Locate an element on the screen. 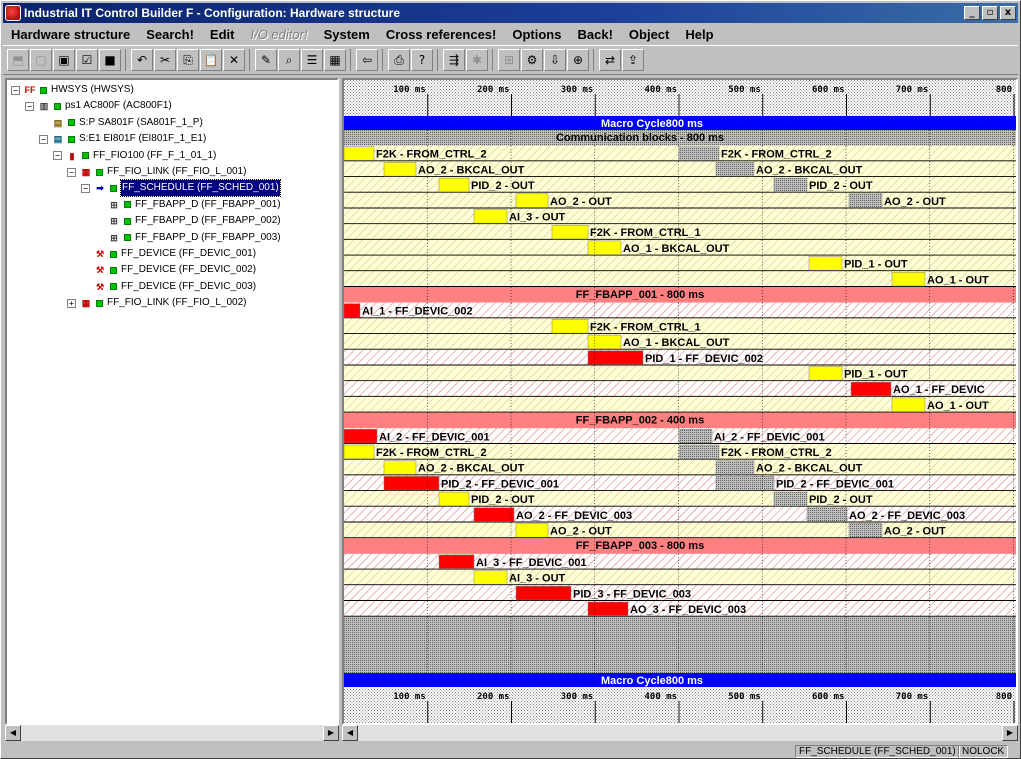 The height and width of the screenshot is (759, 1021). list-button: ☰ is located at coordinates (312, 60).